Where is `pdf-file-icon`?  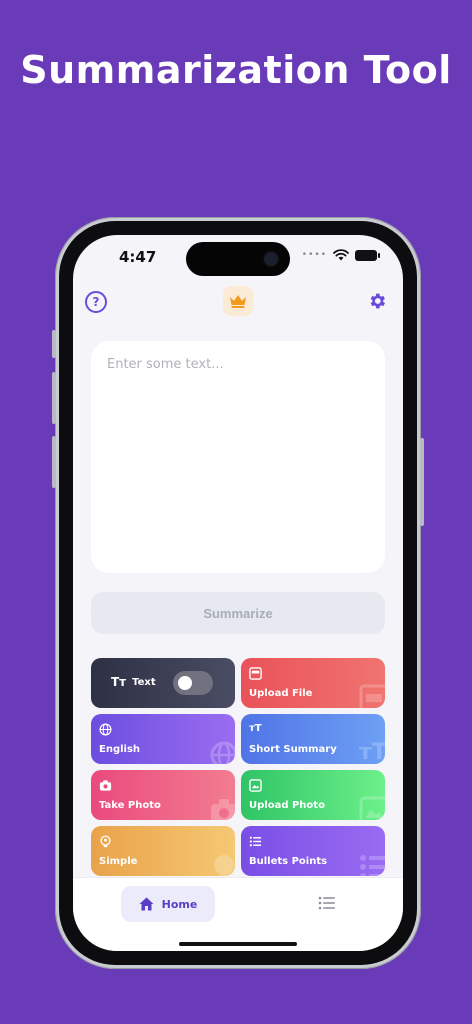
pdf-file-icon is located at coordinates (255, 673).